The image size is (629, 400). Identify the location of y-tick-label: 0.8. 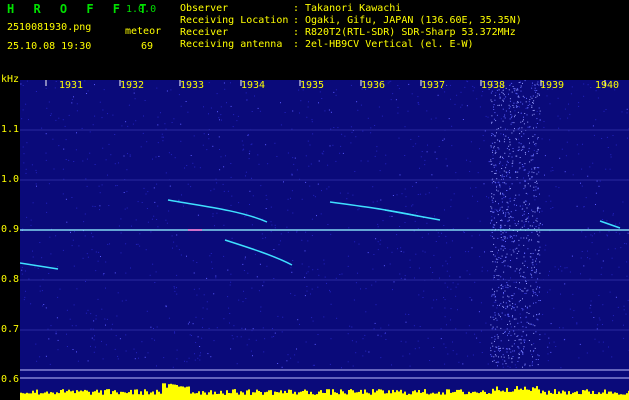
(10, 279).